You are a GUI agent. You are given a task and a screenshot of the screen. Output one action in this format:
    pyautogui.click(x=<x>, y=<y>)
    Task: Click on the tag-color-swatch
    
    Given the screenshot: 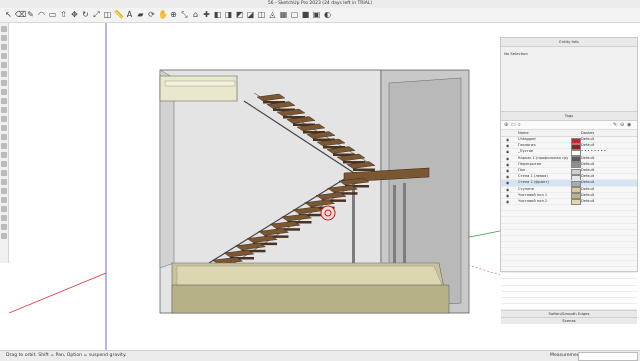 What is the action you would take?
    pyautogui.click(x=576, y=202)
    